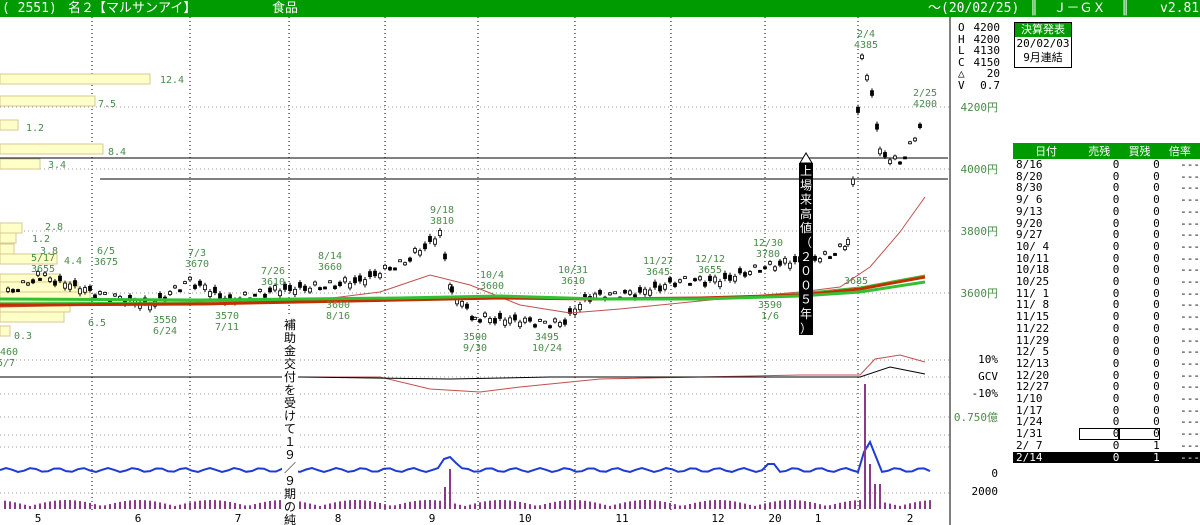 The height and width of the screenshot is (525, 1200). What do you see at coordinates (1106, 364) in the screenshot?
I see `margin-row: 12/13 0 0 ---` at bounding box center [1106, 364].